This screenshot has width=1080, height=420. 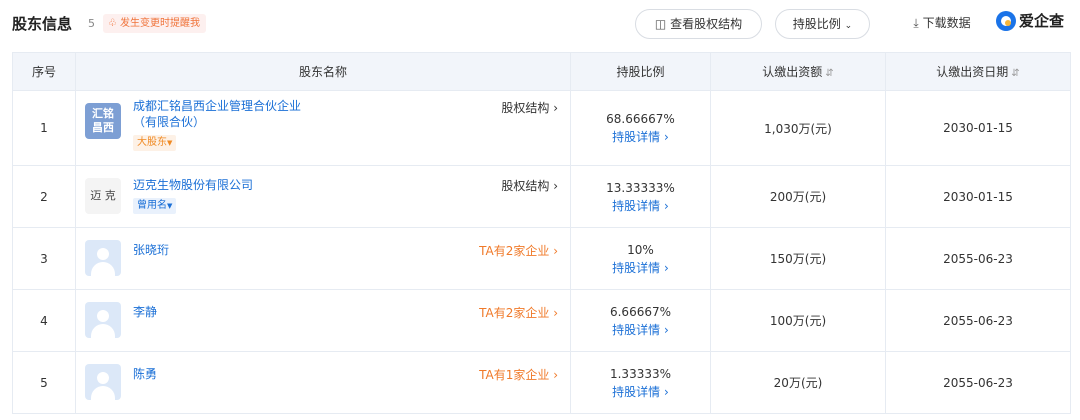 What do you see at coordinates (91, 23) in the screenshot?
I see `shareholder-count: 5` at bounding box center [91, 23].